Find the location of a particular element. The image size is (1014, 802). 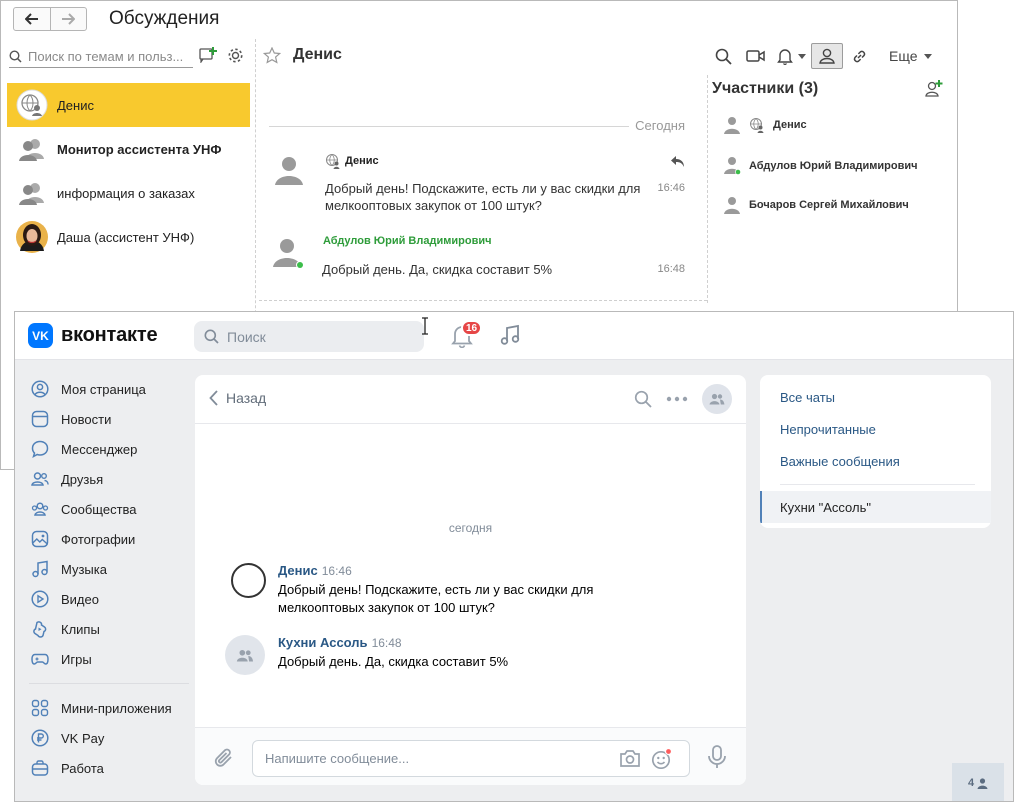

message-time: 16:46 is located at coordinates (671, 188).